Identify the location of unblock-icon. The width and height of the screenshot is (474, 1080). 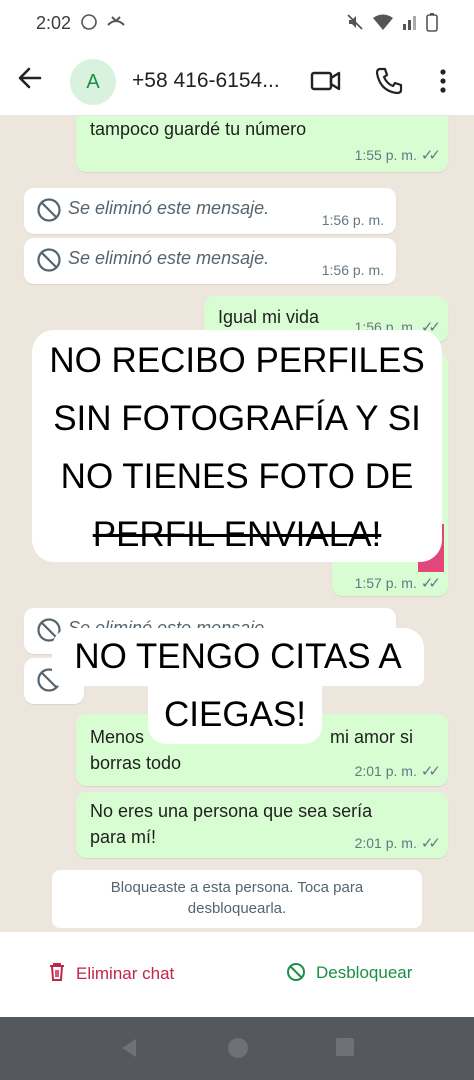
(296, 972).